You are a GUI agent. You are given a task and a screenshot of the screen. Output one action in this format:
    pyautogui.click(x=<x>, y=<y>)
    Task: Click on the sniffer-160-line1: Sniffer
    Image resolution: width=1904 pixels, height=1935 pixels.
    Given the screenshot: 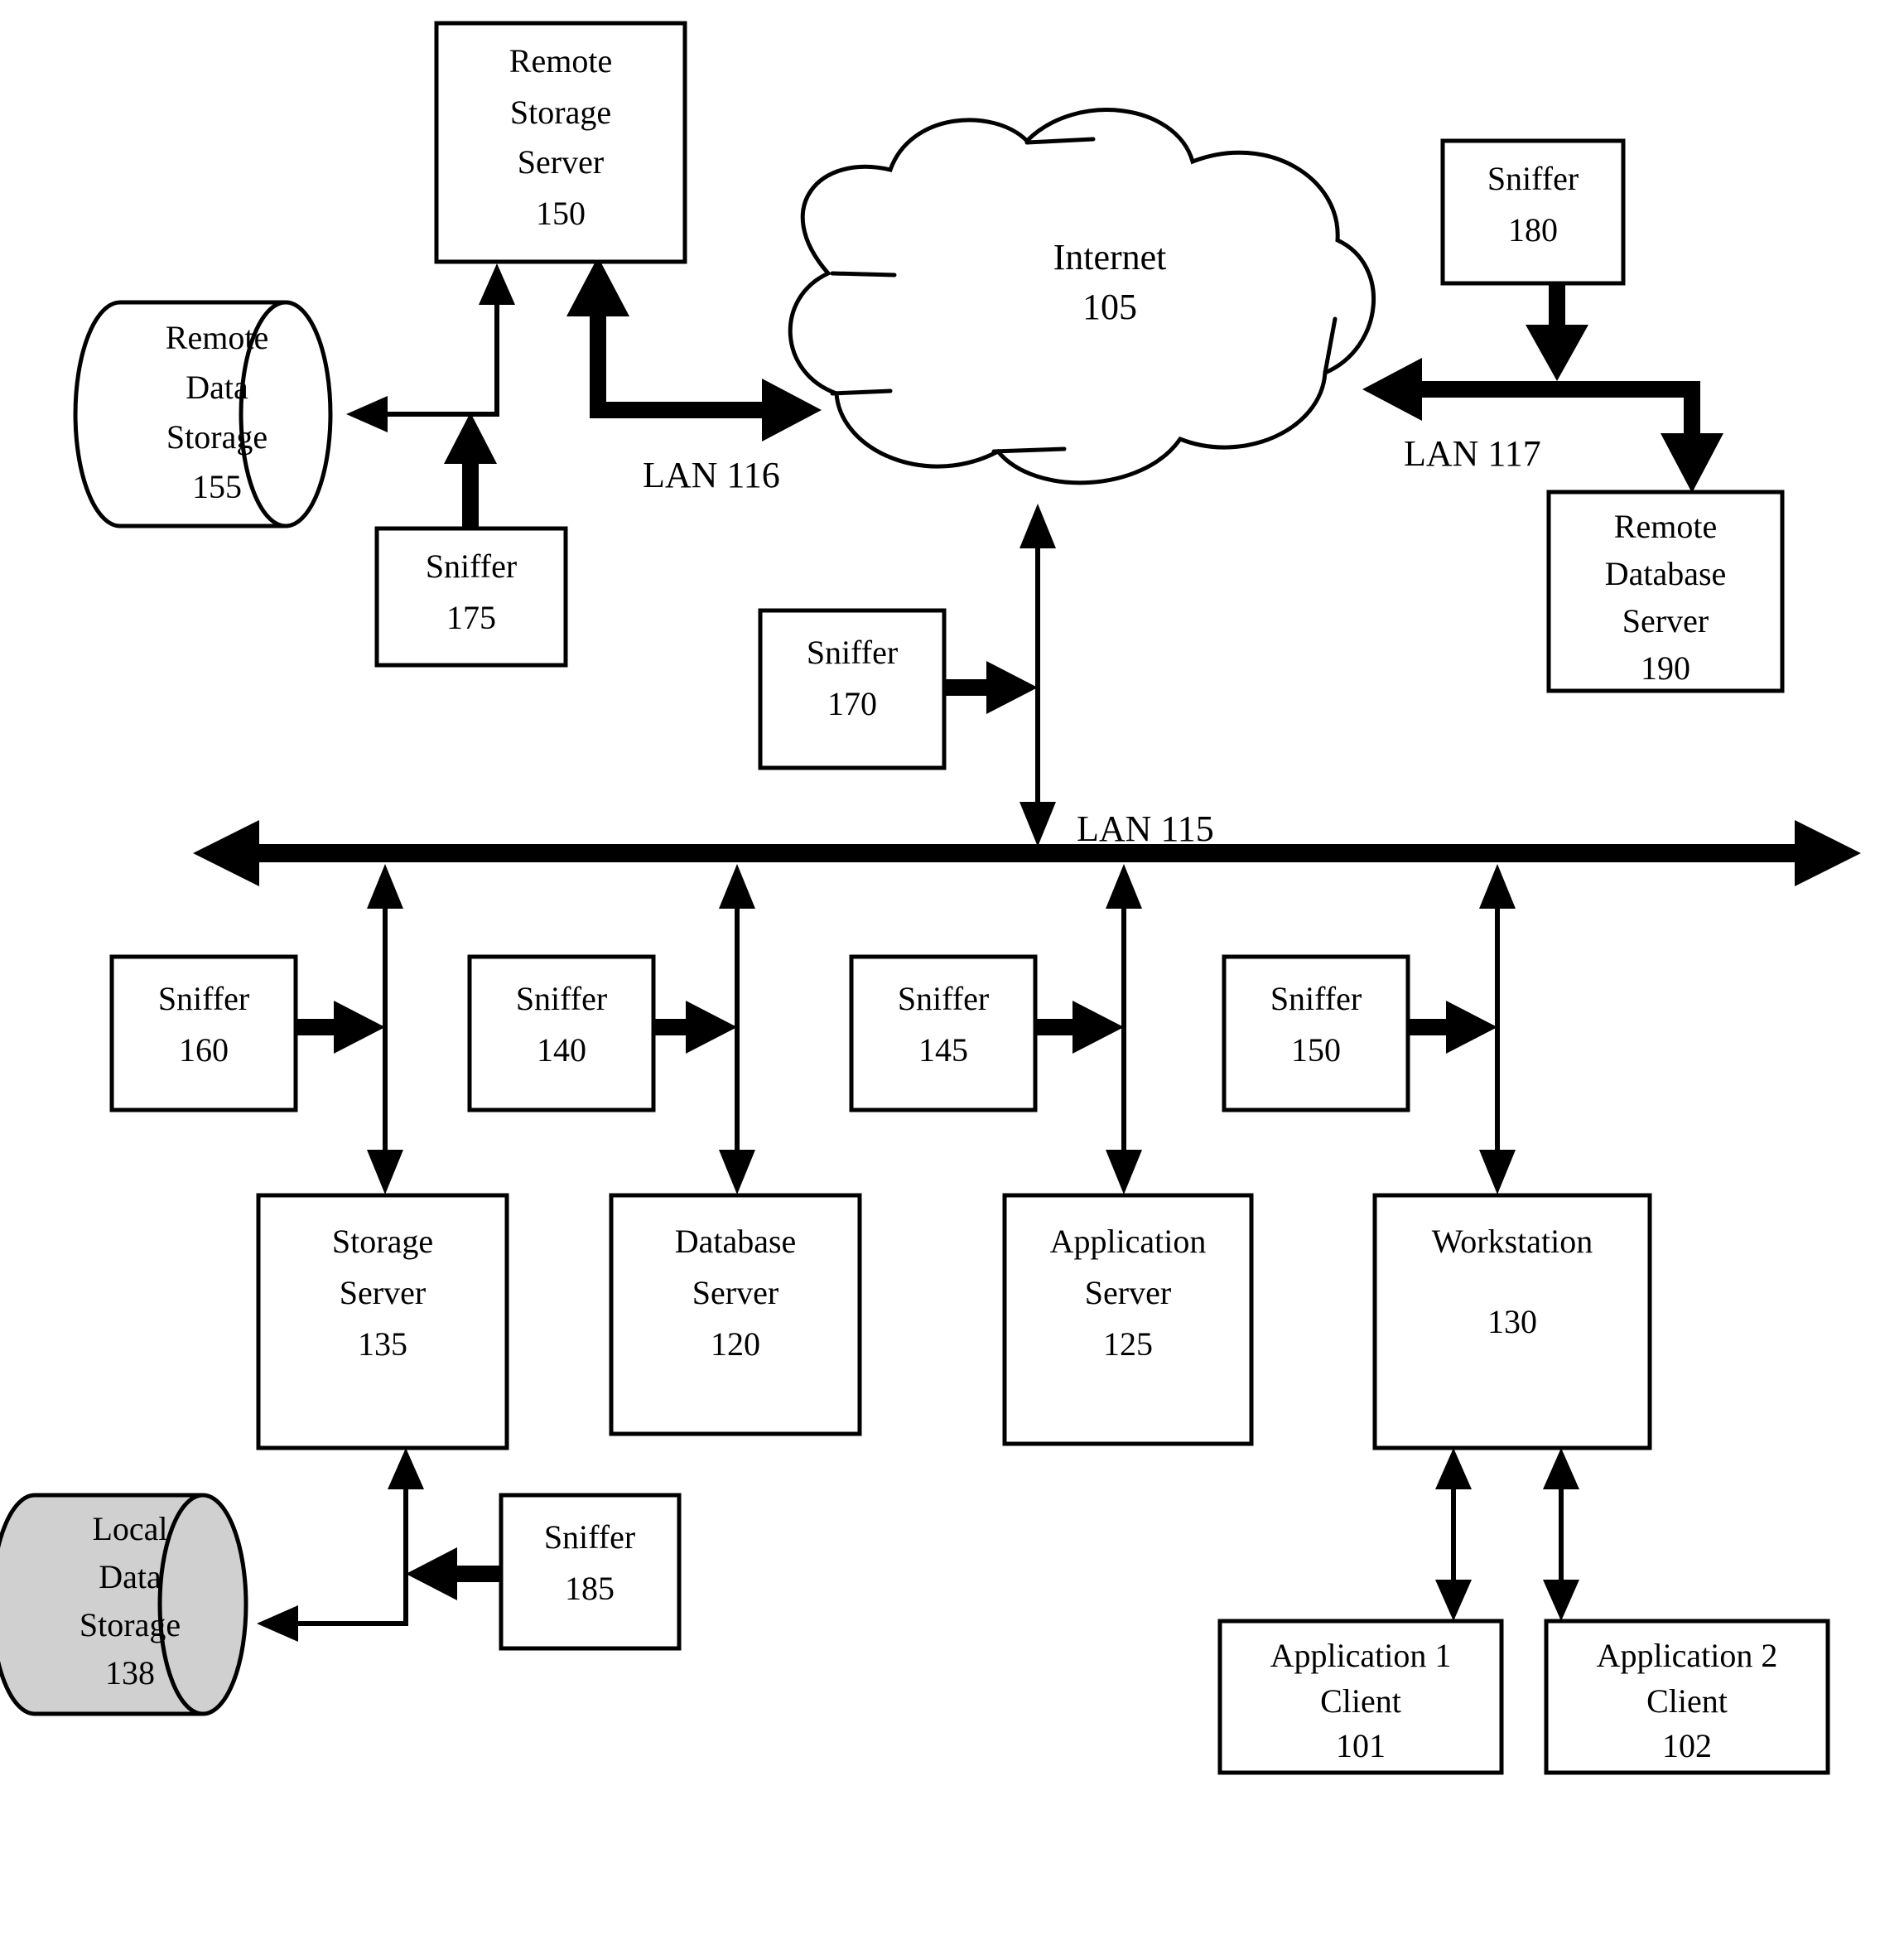 What is the action you would take?
    pyautogui.click(x=203, y=998)
    